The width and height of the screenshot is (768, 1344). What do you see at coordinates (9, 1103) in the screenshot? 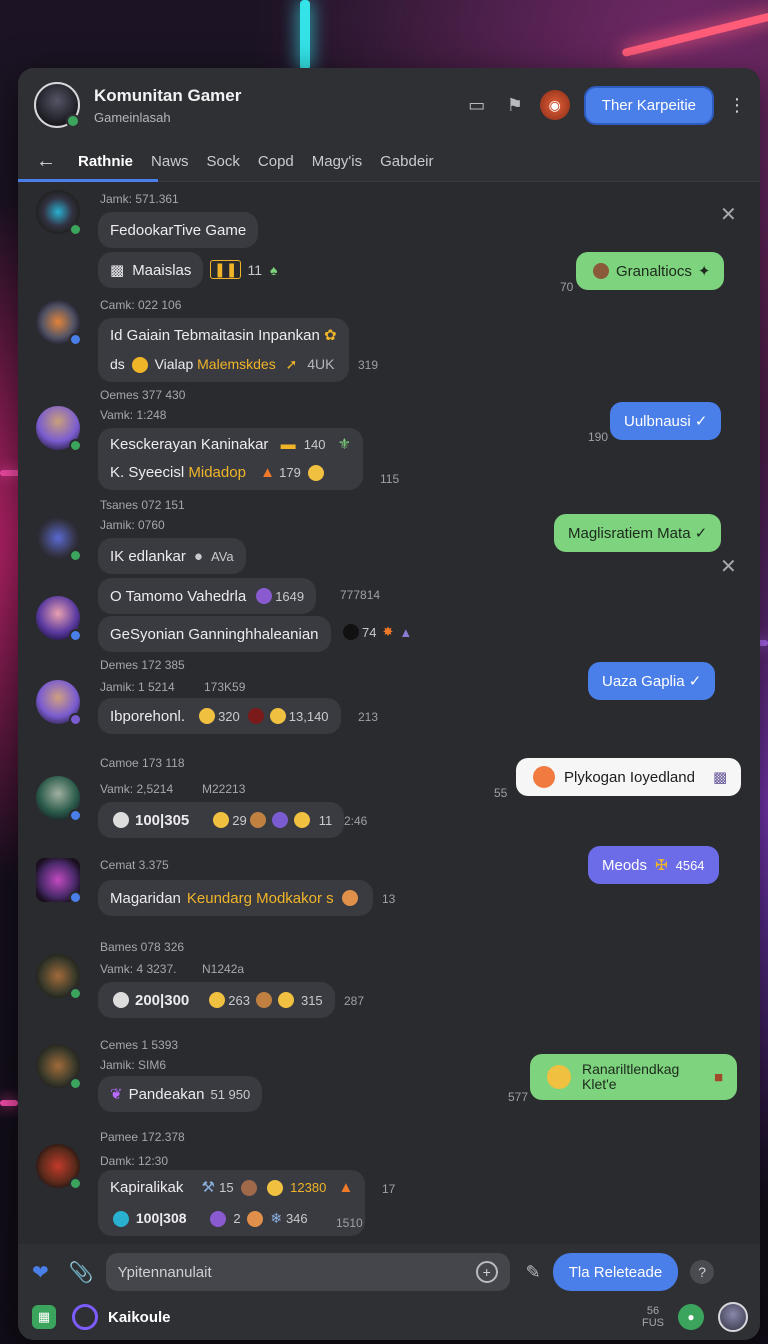
I see `neon-light-bottom` at bounding box center [9, 1103].